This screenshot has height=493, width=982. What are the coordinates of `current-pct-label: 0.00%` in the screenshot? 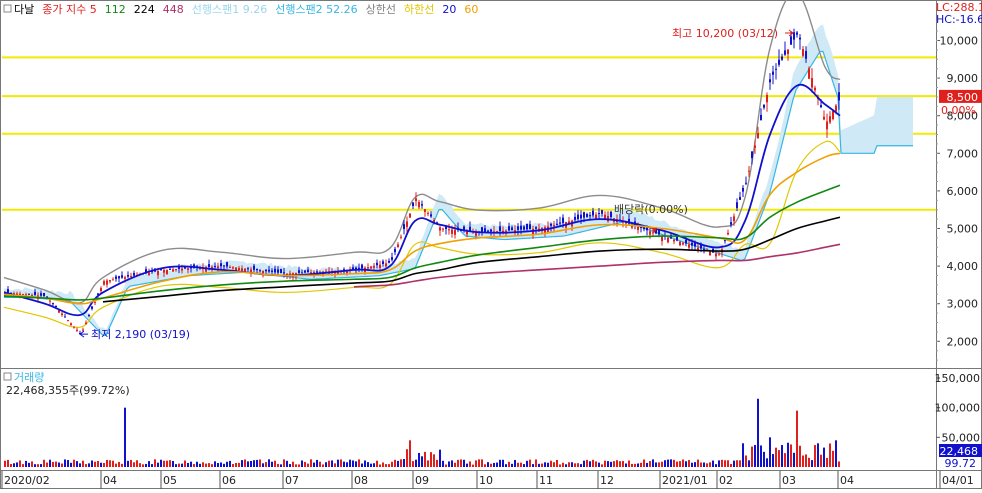 It's located at (958, 110).